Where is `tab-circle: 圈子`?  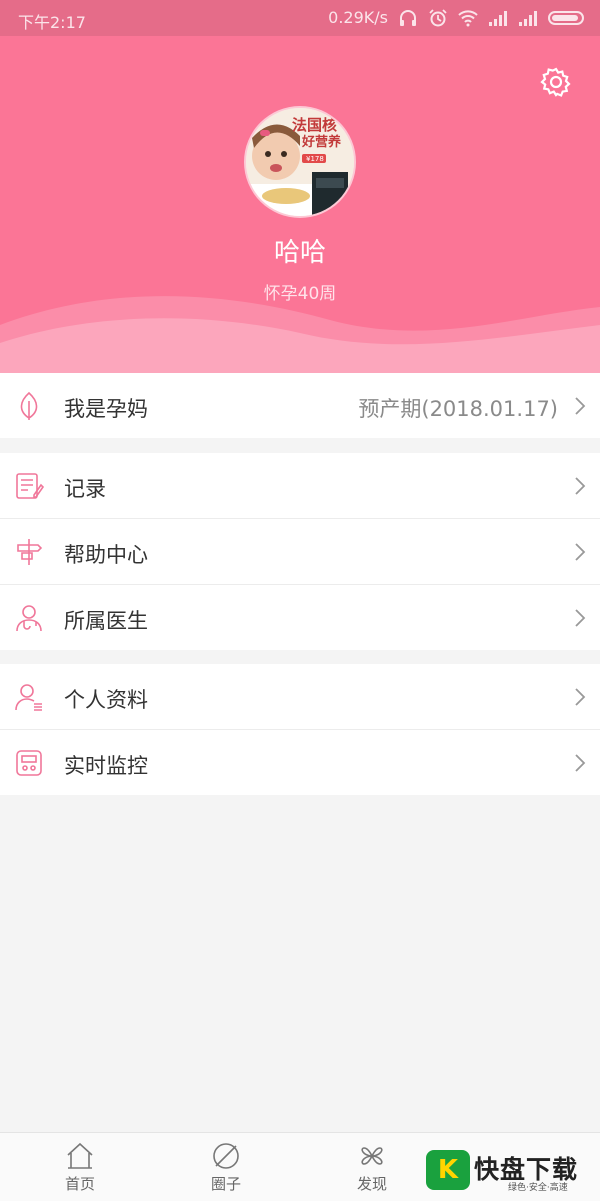 tab-circle: 圈子 is located at coordinates (226, 1167).